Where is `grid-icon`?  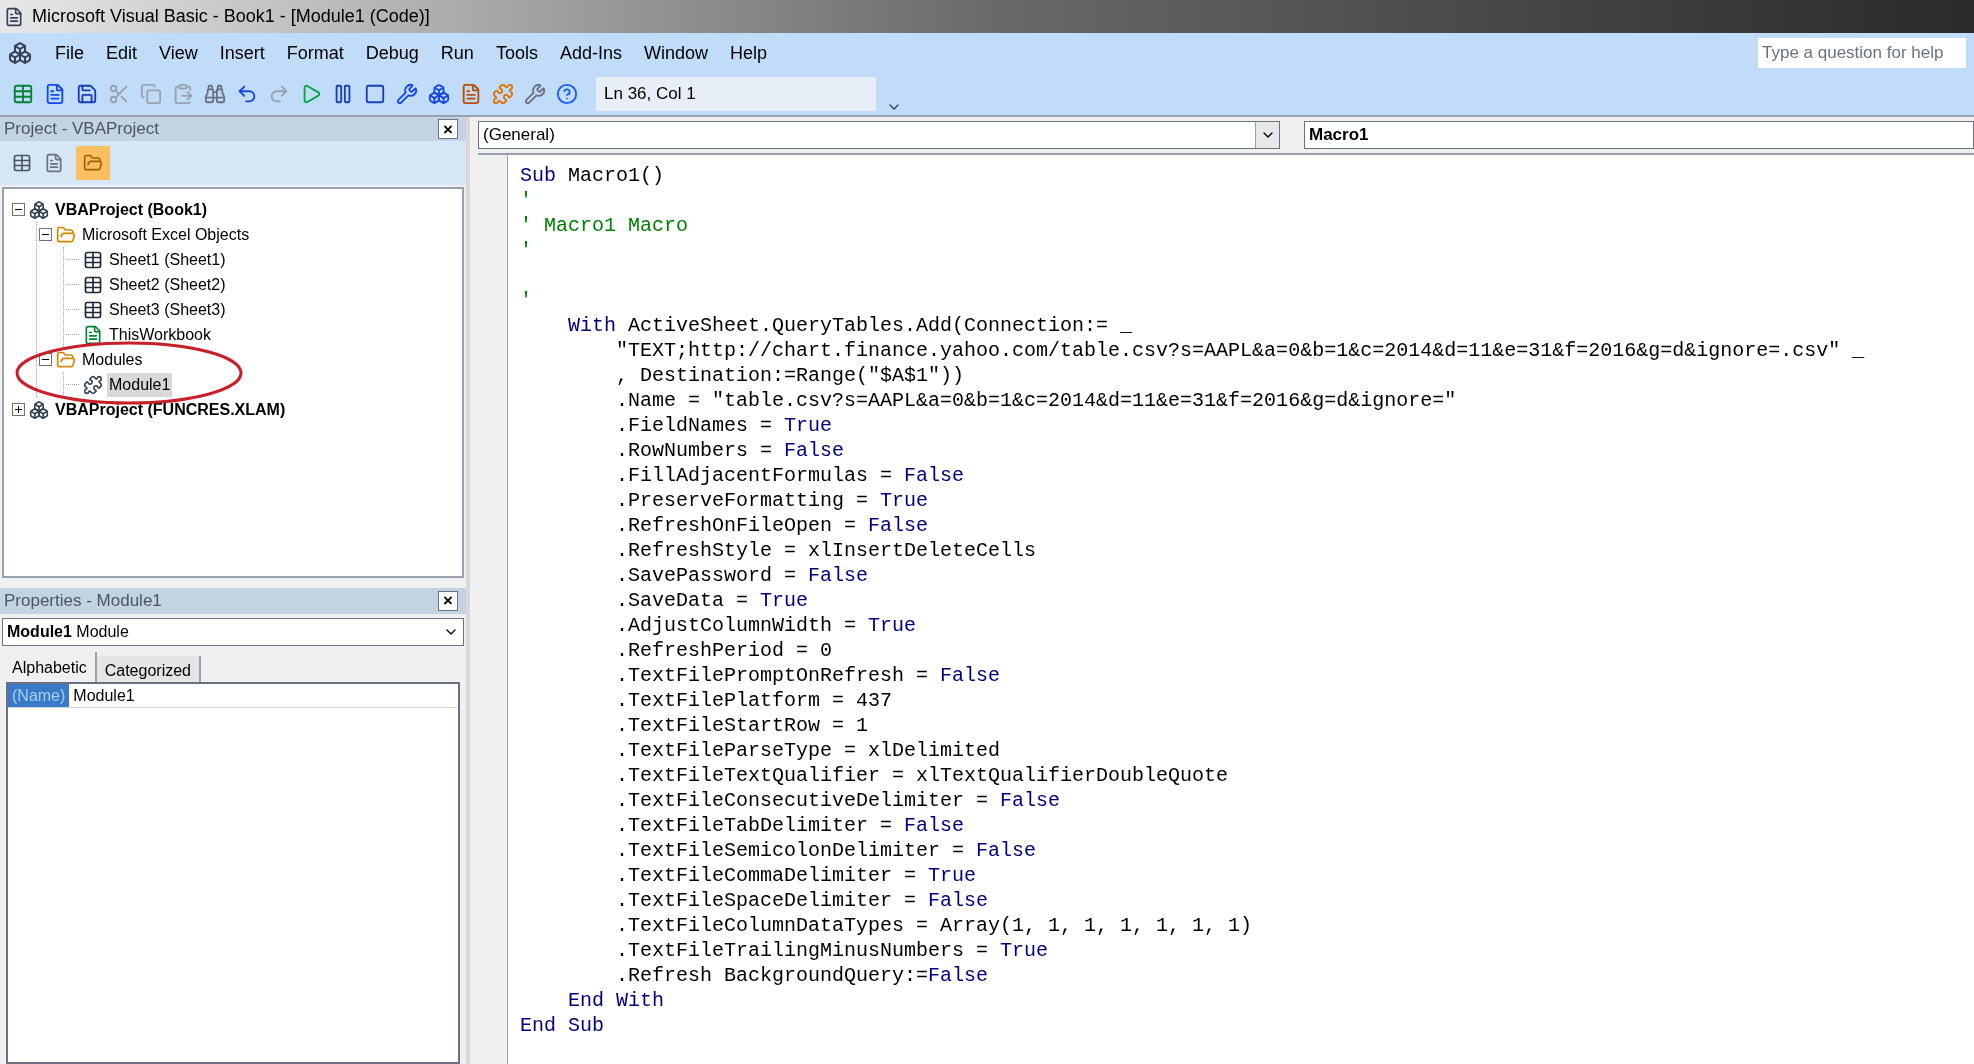 grid-icon is located at coordinates (23, 94).